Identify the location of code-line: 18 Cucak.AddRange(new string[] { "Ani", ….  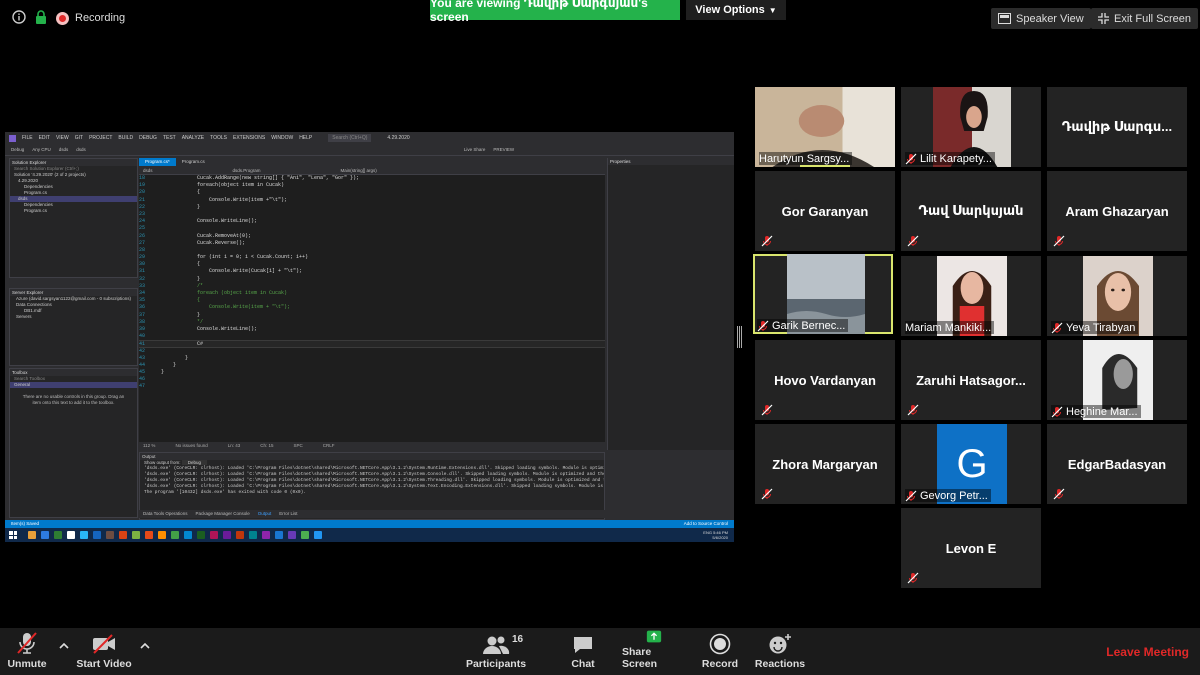
(372, 178).